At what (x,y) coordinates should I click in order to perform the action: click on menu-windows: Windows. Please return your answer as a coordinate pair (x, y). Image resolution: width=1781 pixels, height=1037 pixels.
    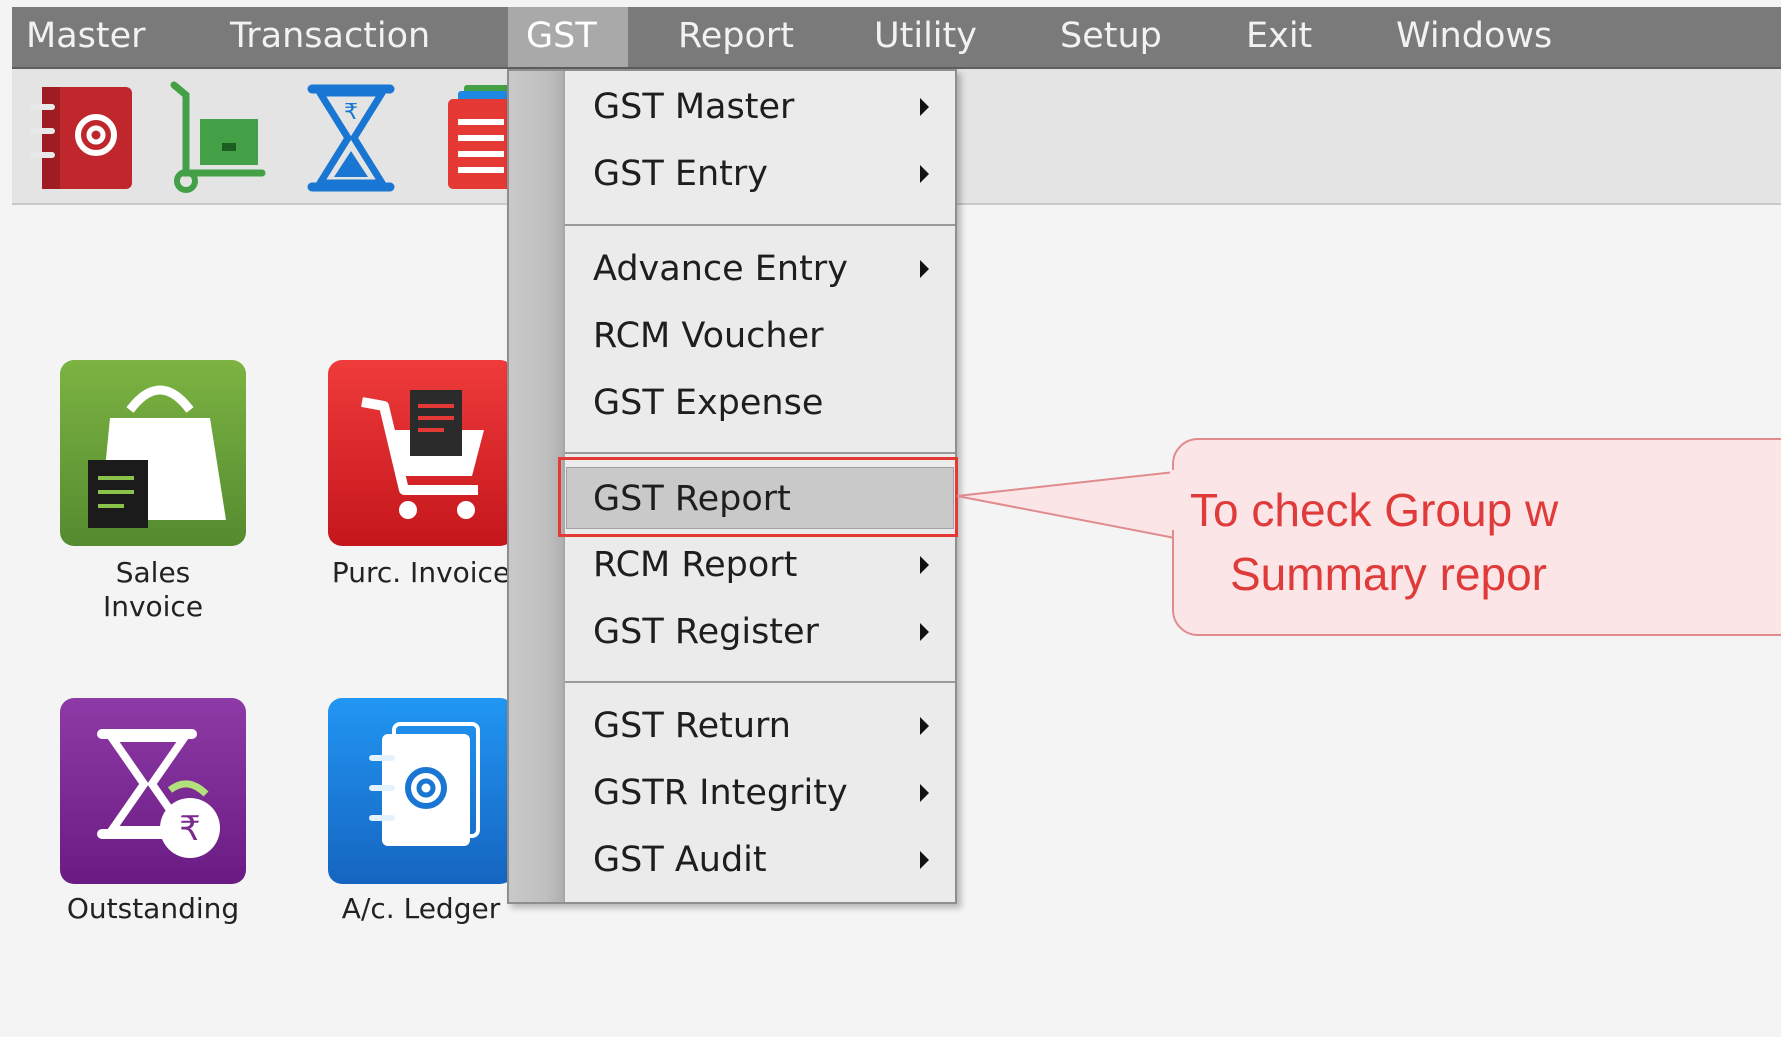
    Looking at the image, I should click on (1474, 37).